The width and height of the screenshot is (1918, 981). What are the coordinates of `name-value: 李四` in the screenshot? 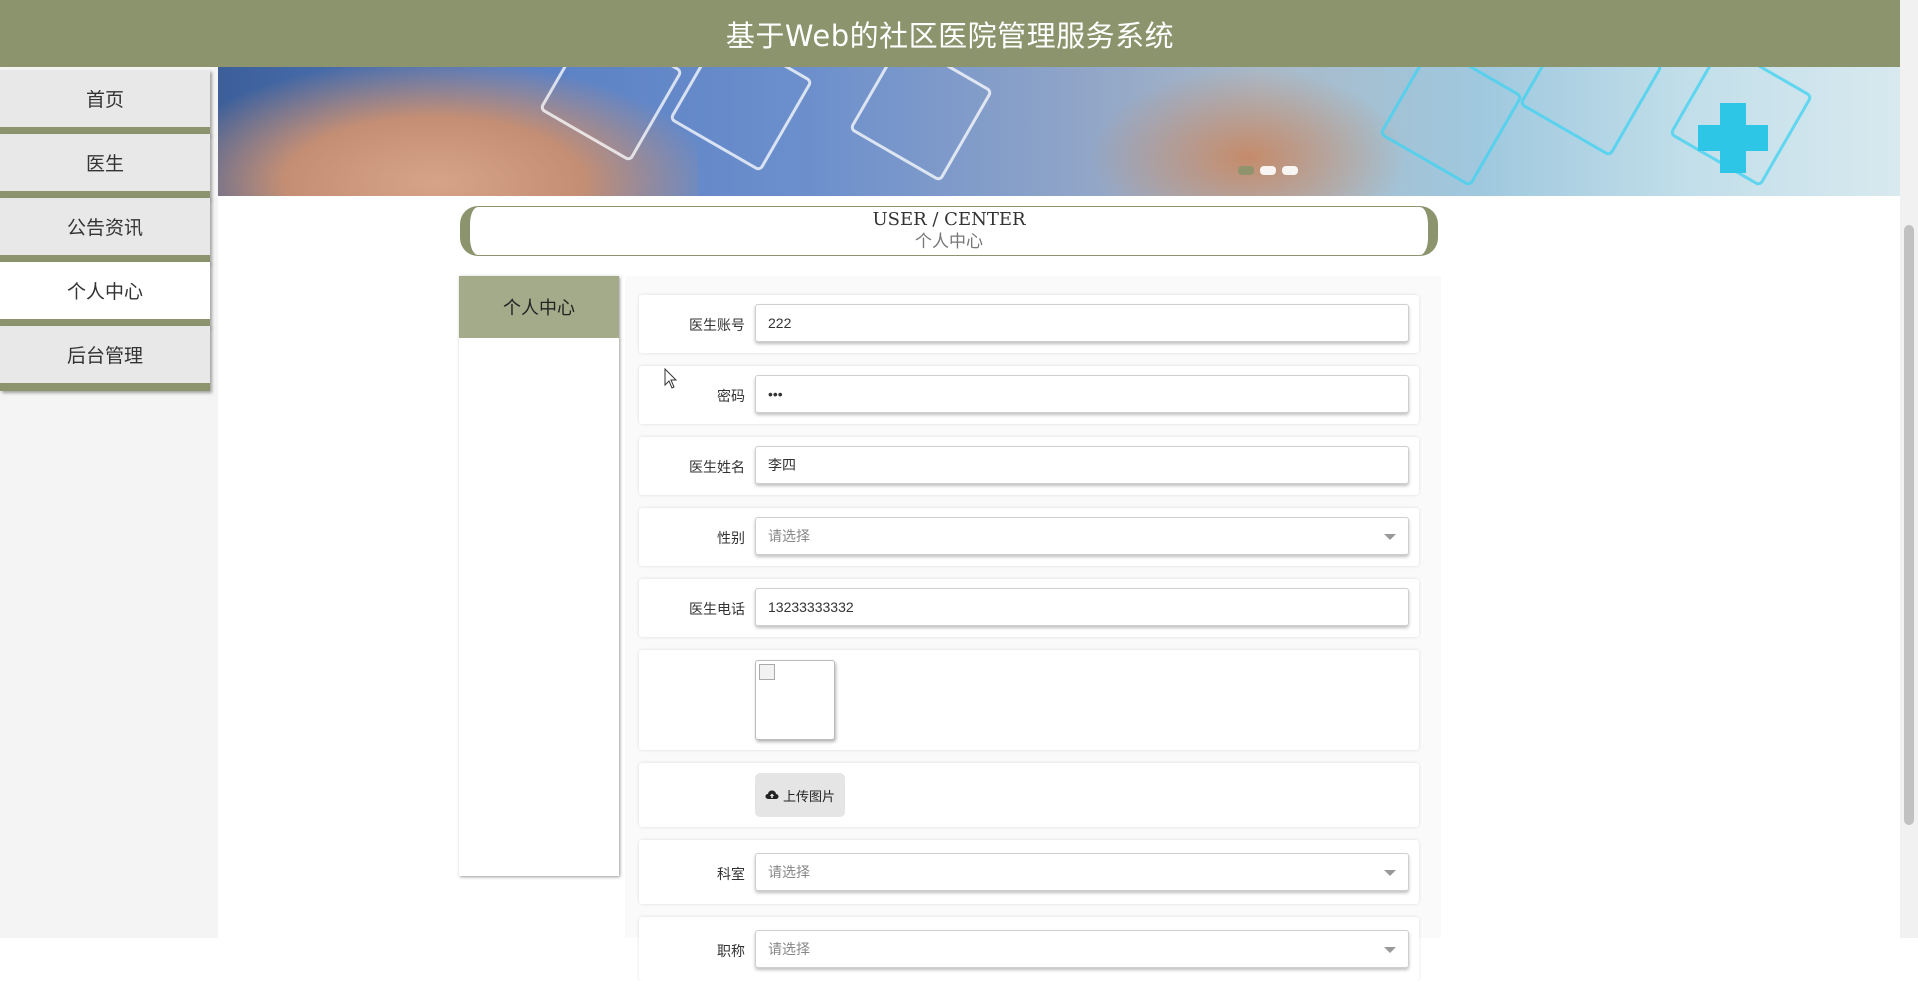 It's located at (782, 465).